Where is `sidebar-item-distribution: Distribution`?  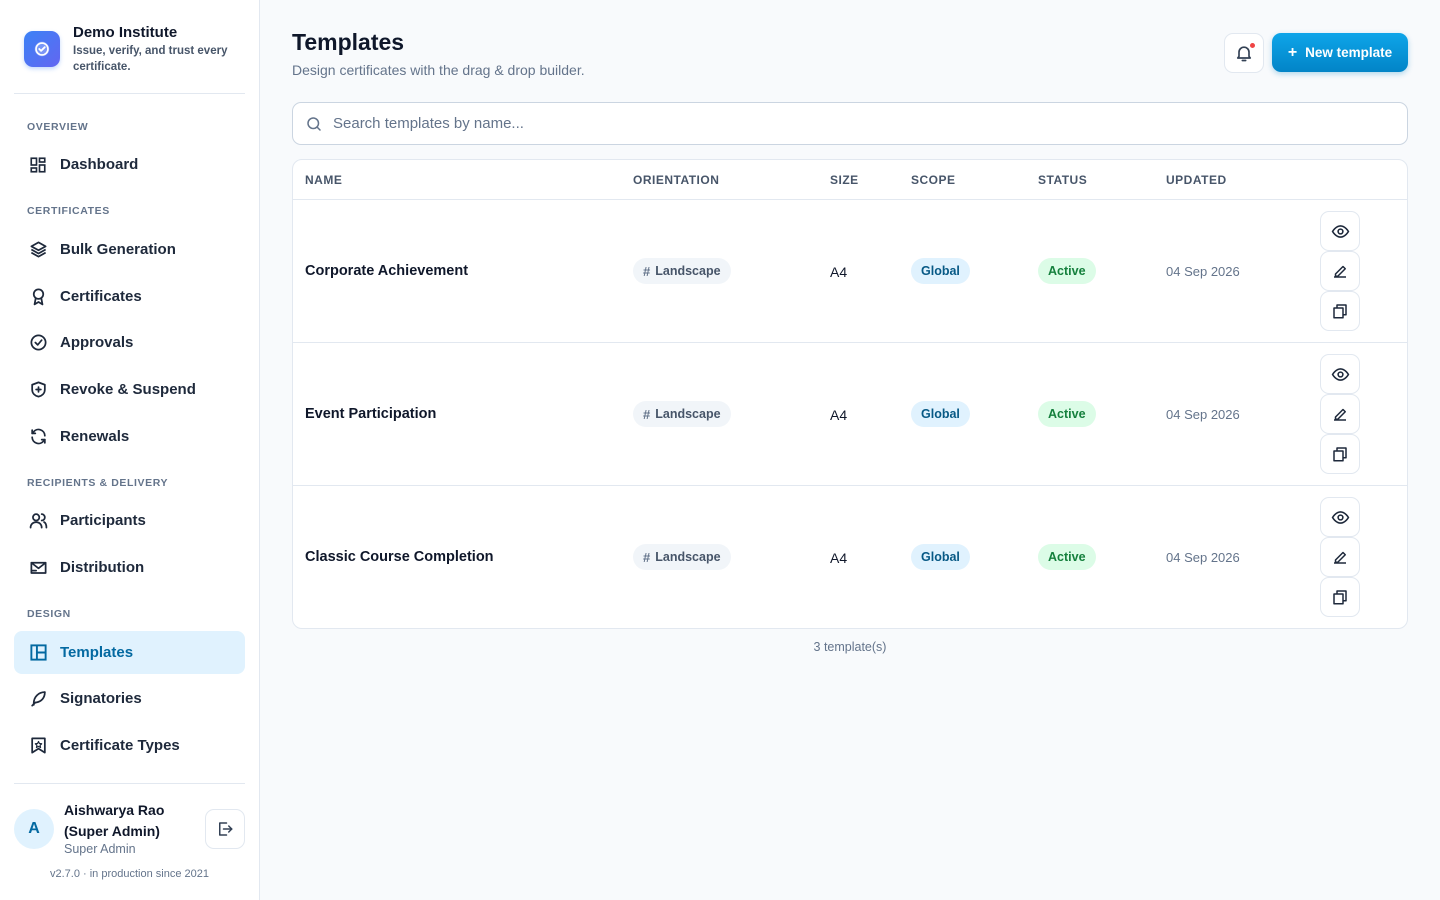
sidebar-item-distribution: Distribution is located at coordinates (129, 567).